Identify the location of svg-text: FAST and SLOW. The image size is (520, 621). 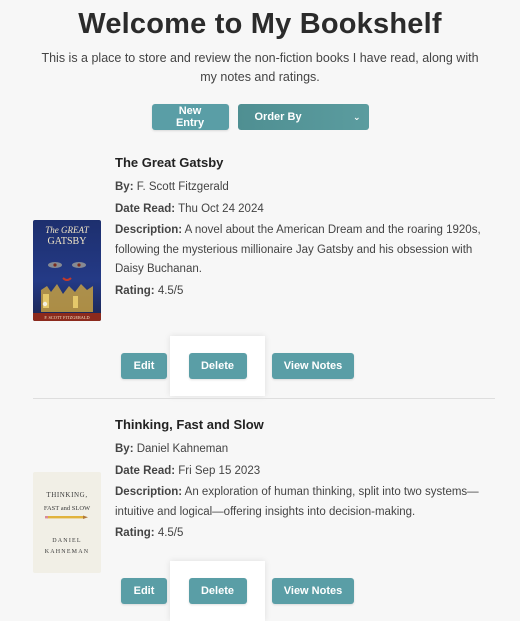
(67, 508).